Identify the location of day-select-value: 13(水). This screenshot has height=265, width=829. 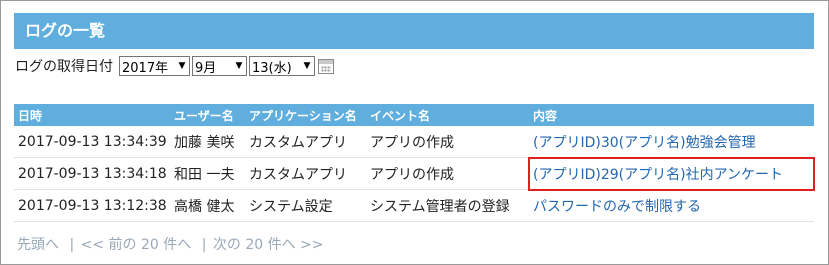
(272, 68).